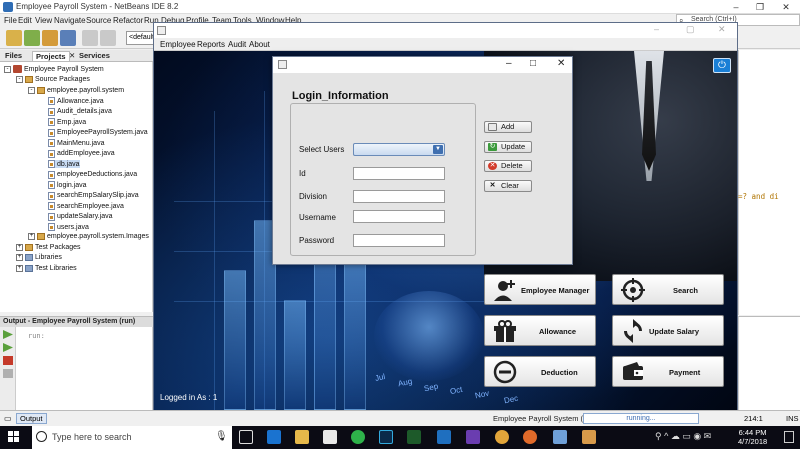  I want to click on settings-icon, so click(8, 373).